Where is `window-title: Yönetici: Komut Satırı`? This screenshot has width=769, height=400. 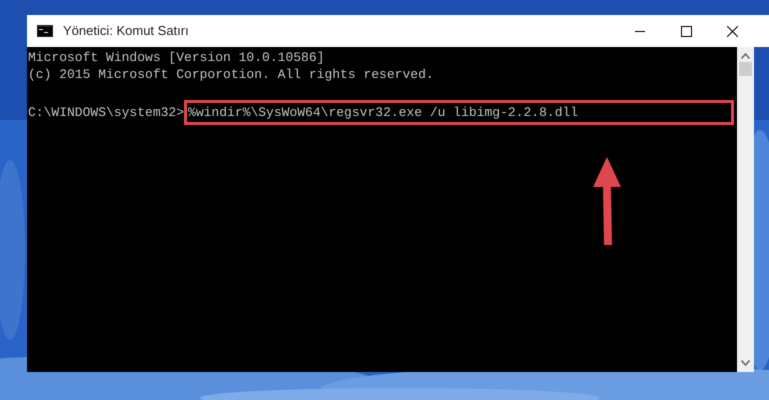 window-title: Yönetici: Komut Satırı is located at coordinates (126, 31).